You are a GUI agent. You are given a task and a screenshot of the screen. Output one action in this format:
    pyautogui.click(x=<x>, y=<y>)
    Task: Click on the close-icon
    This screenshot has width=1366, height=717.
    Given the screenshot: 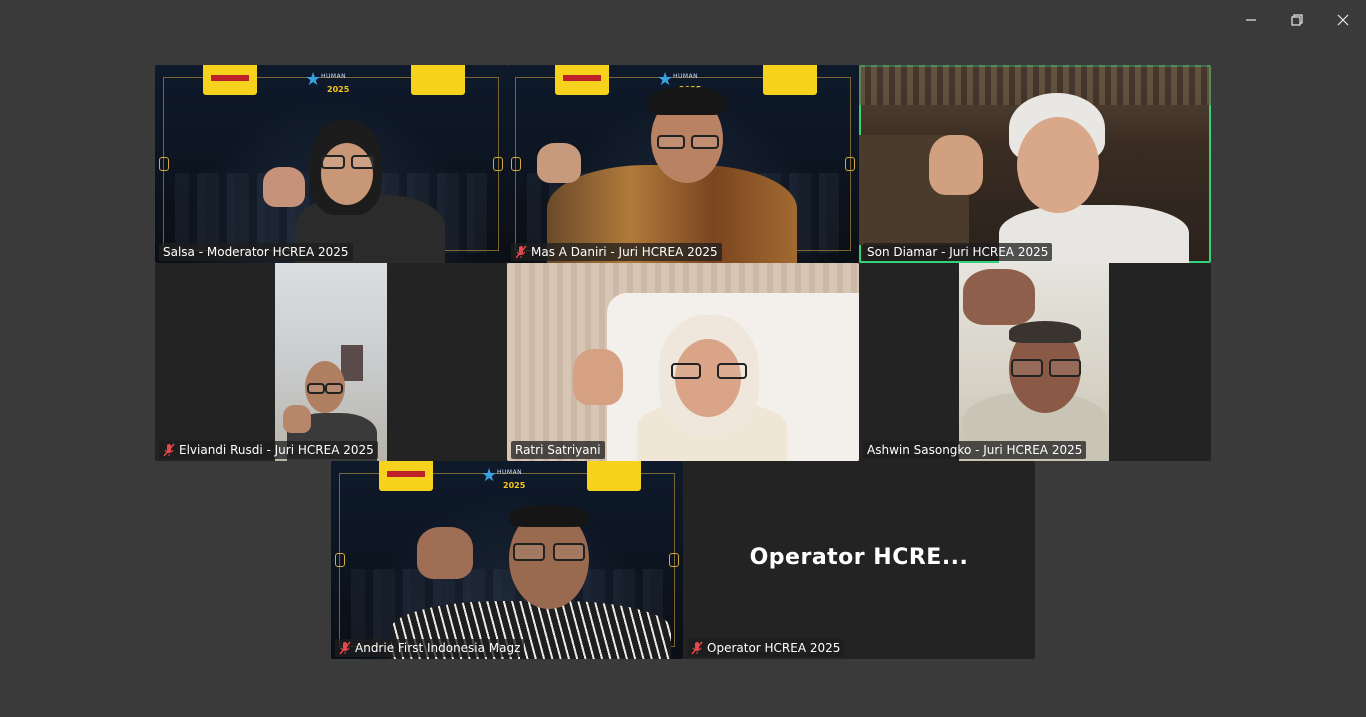 What is the action you would take?
    pyautogui.click(x=1343, y=20)
    